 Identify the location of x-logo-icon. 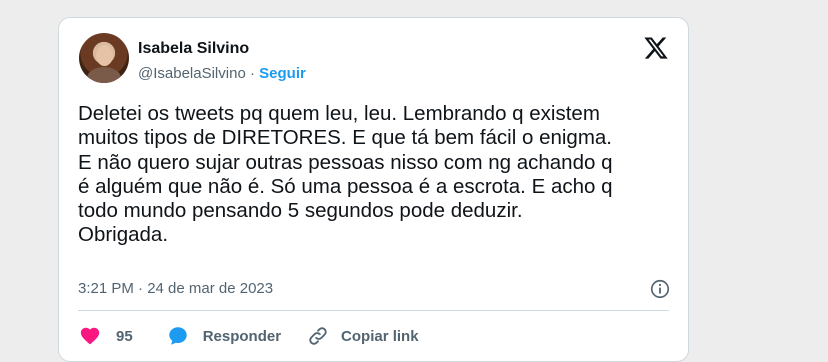
(656, 48).